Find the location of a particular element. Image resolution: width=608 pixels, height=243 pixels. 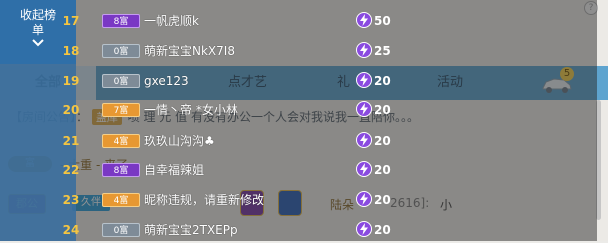

ranking-username: 萌新宝宝NkX7I8 is located at coordinates (189, 51).